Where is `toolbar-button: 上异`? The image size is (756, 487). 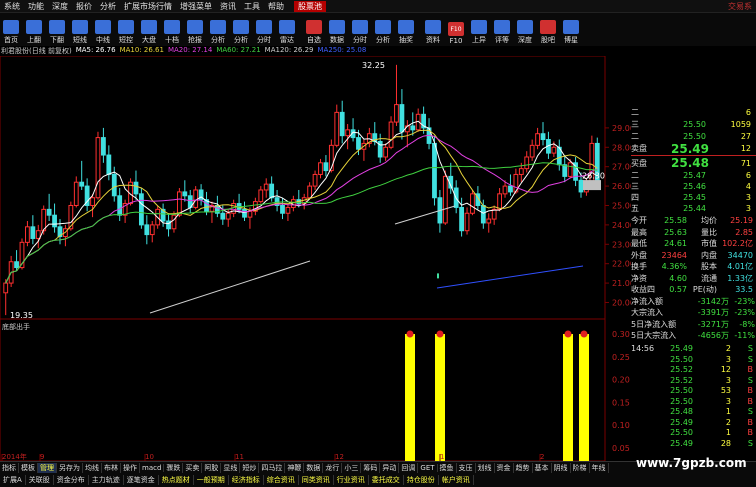
toolbar-button: 上异 is located at coordinates (479, 29).